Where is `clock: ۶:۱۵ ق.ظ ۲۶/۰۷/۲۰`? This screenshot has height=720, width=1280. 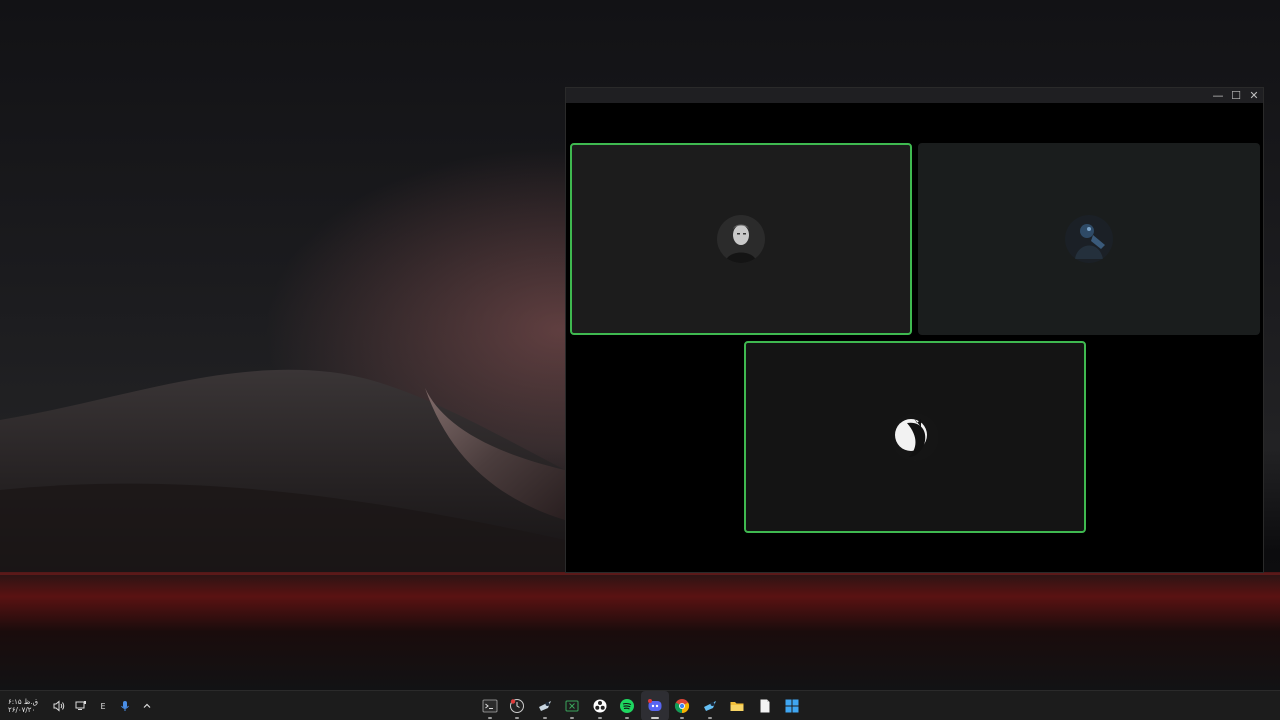
clock: ۶:۱۵ ق.ظ ۲۶/۰۷/۲۰ is located at coordinates (26, 706).